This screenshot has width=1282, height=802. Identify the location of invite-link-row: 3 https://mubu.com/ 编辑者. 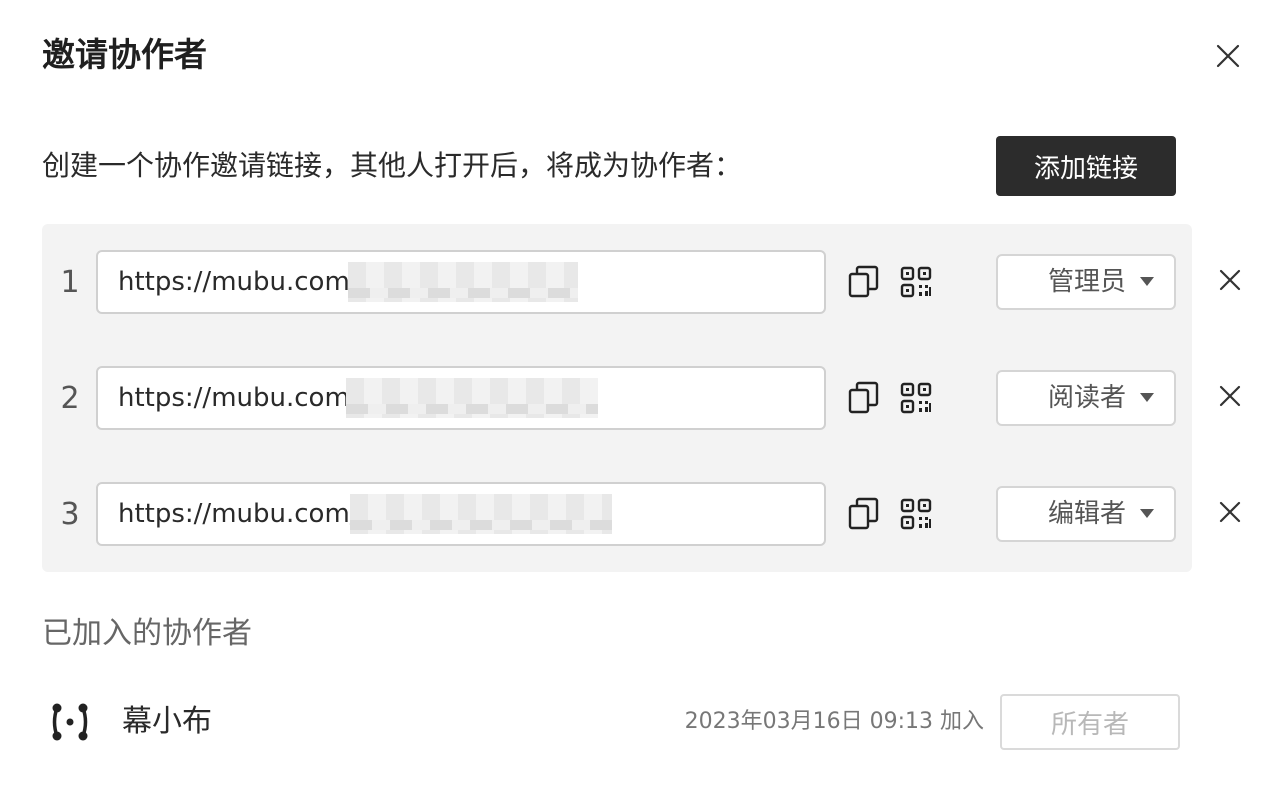
(662, 514).